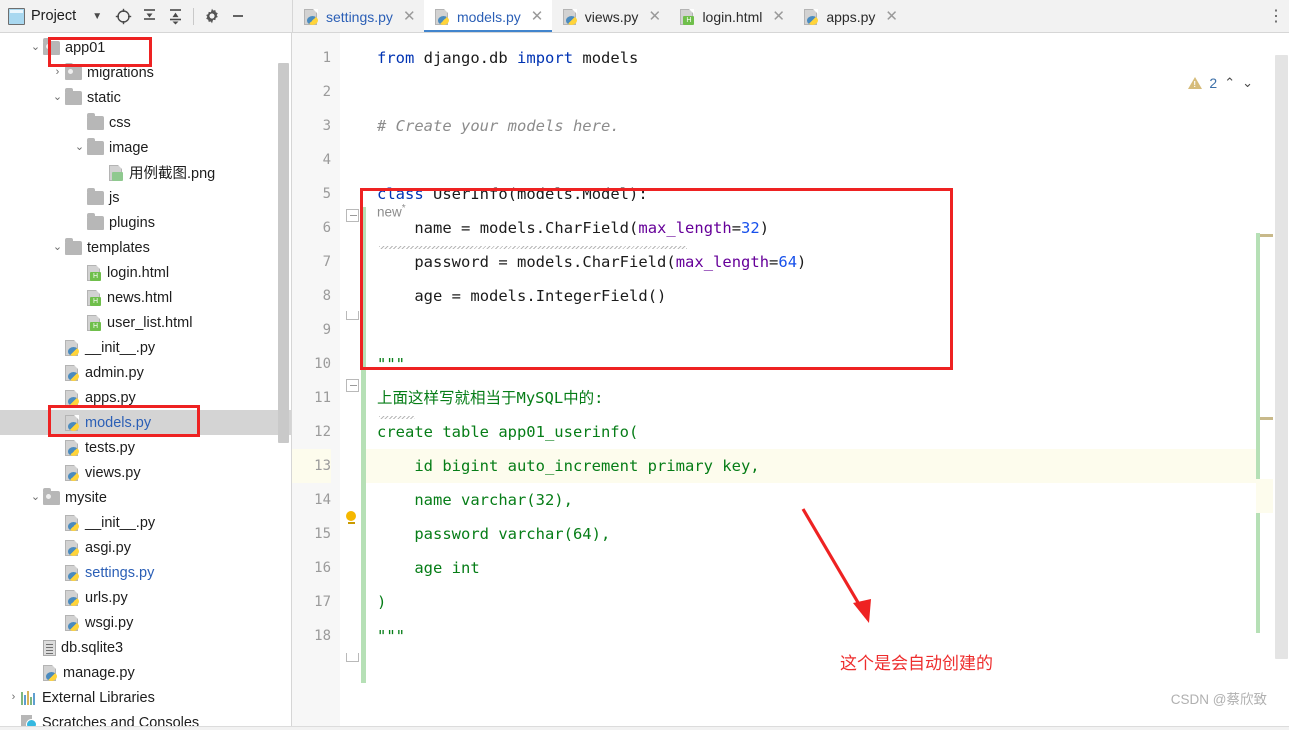  I want to click on tree-item-mysite: ⌄ mysite, so click(145, 497).